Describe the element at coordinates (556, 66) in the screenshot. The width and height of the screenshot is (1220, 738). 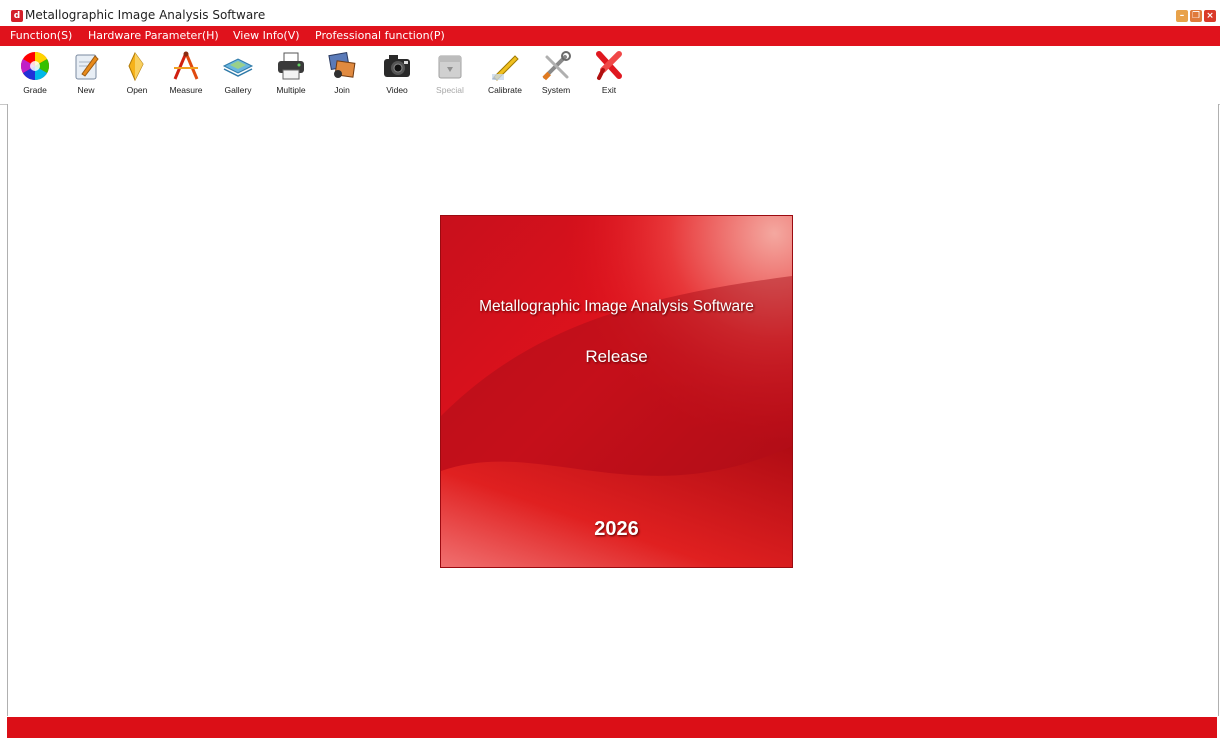
I see `tools-icon` at that location.